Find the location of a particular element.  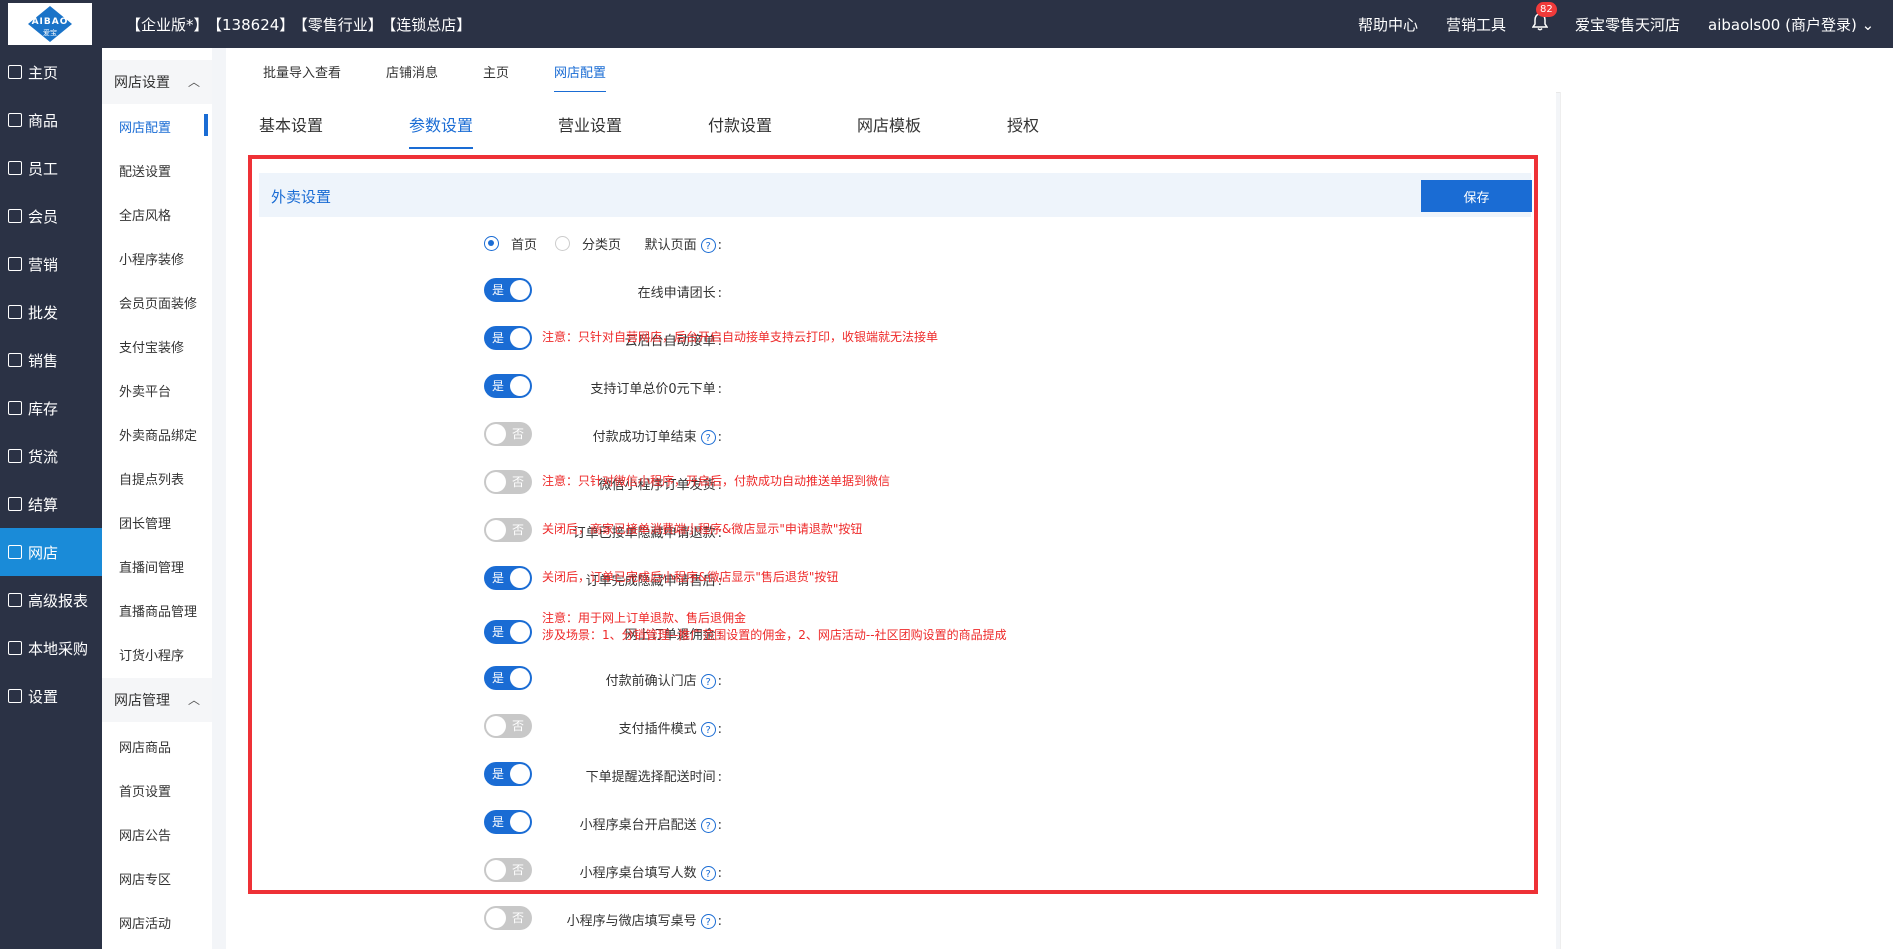

sidebar-item-inventory: 库存 is located at coordinates (51, 408).